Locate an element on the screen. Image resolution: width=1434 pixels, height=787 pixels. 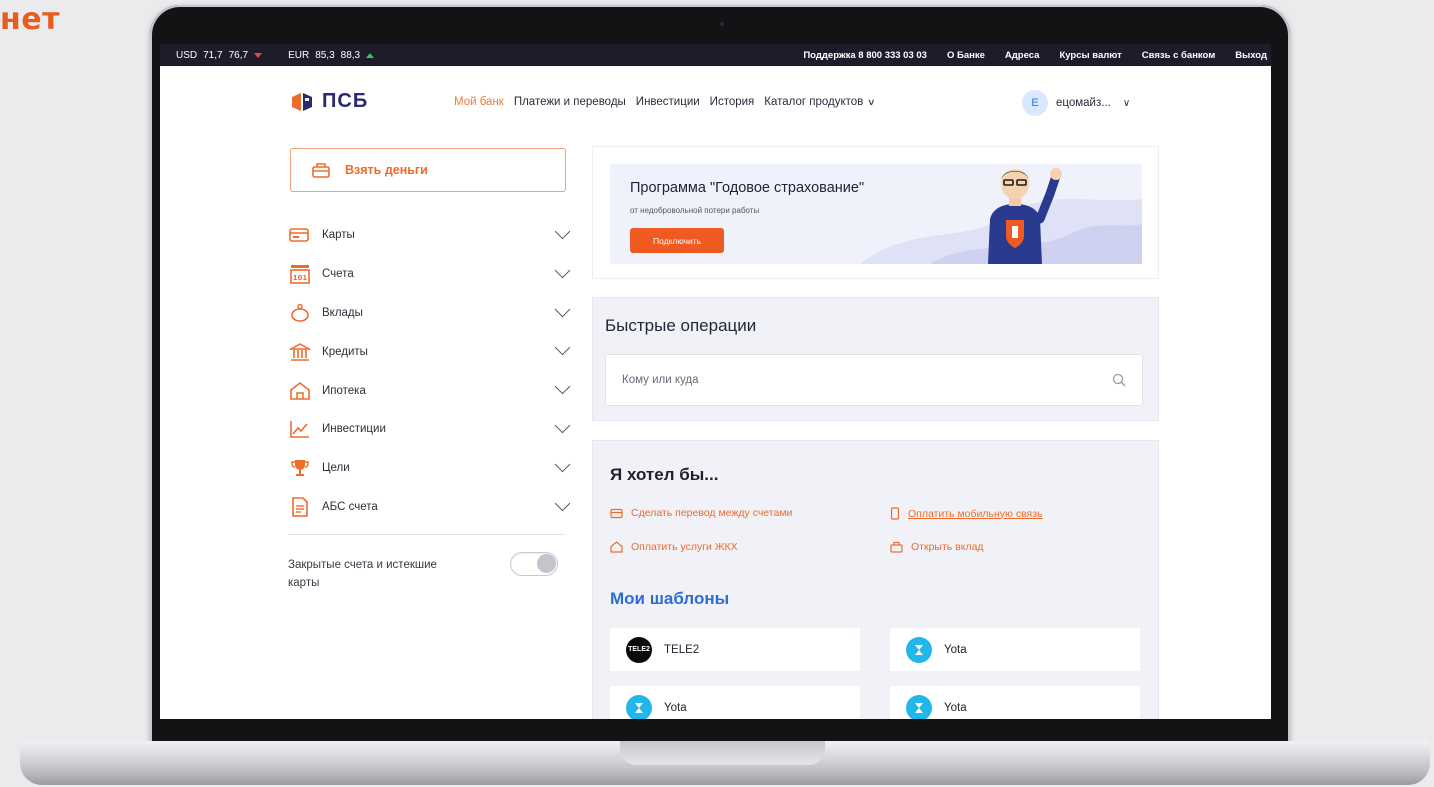
psb-logo-icon is located at coordinates (302, 101).